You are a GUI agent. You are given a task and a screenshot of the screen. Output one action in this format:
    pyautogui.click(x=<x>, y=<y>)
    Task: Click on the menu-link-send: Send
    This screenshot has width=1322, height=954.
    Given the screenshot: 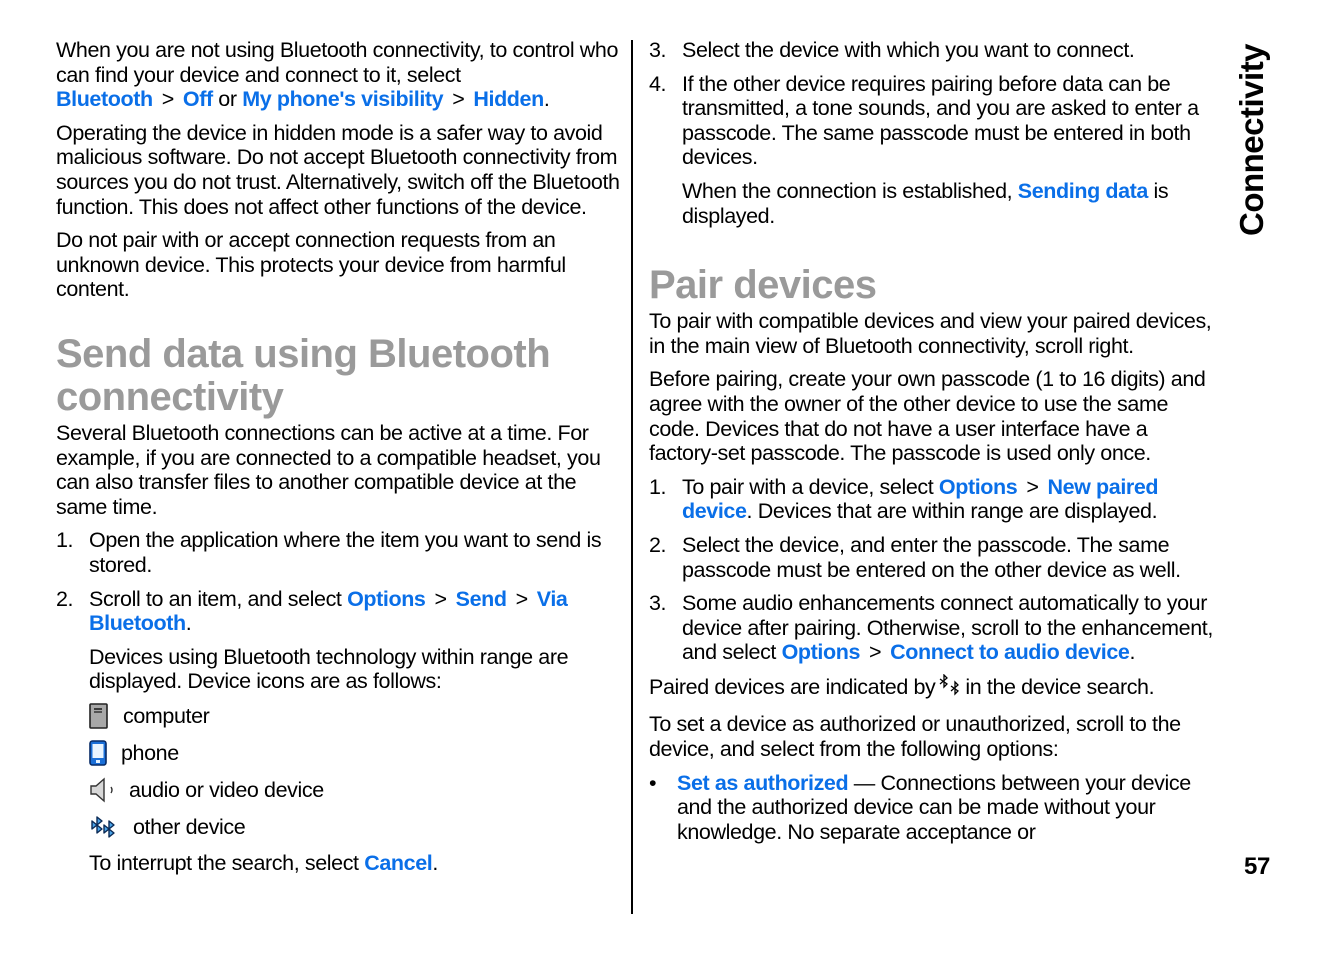 What is the action you would take?
    pyautogui.click(x=481, y=599)
    